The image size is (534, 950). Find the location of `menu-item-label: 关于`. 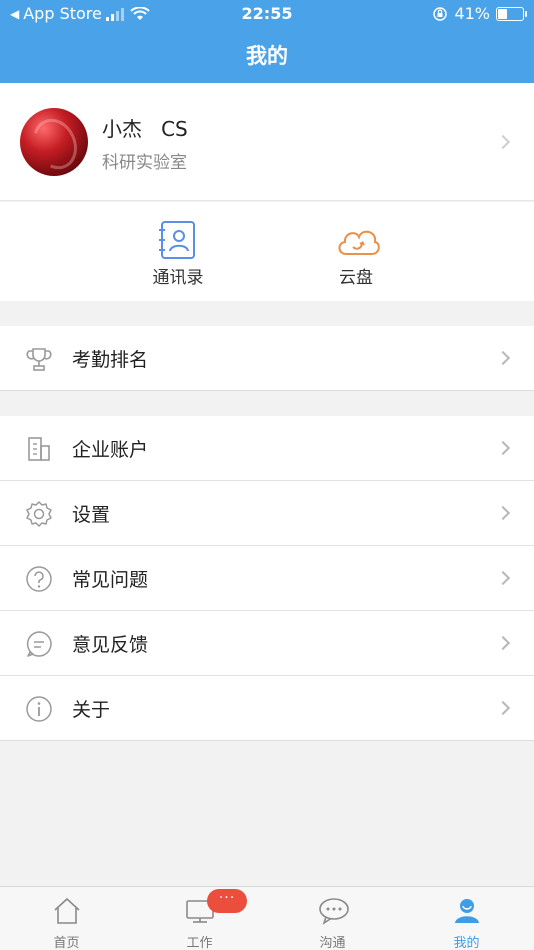

menu-item-label: 关于 is located at coordinates (91, 710).